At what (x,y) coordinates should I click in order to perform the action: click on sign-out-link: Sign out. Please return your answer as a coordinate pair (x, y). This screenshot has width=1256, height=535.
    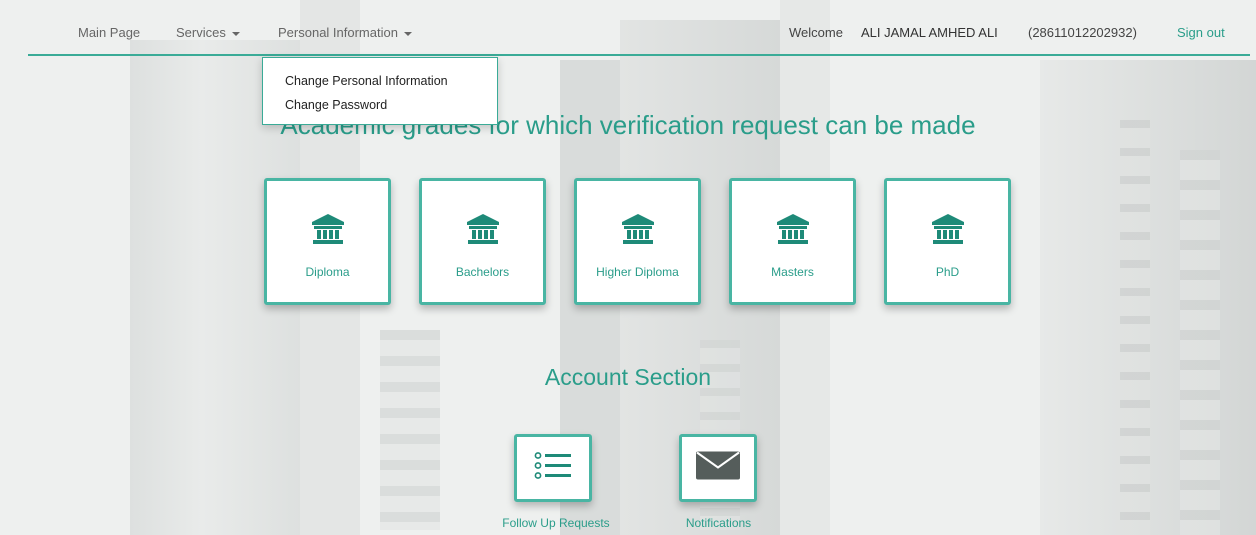
    Looking at the image, I should click on (1201, 32).